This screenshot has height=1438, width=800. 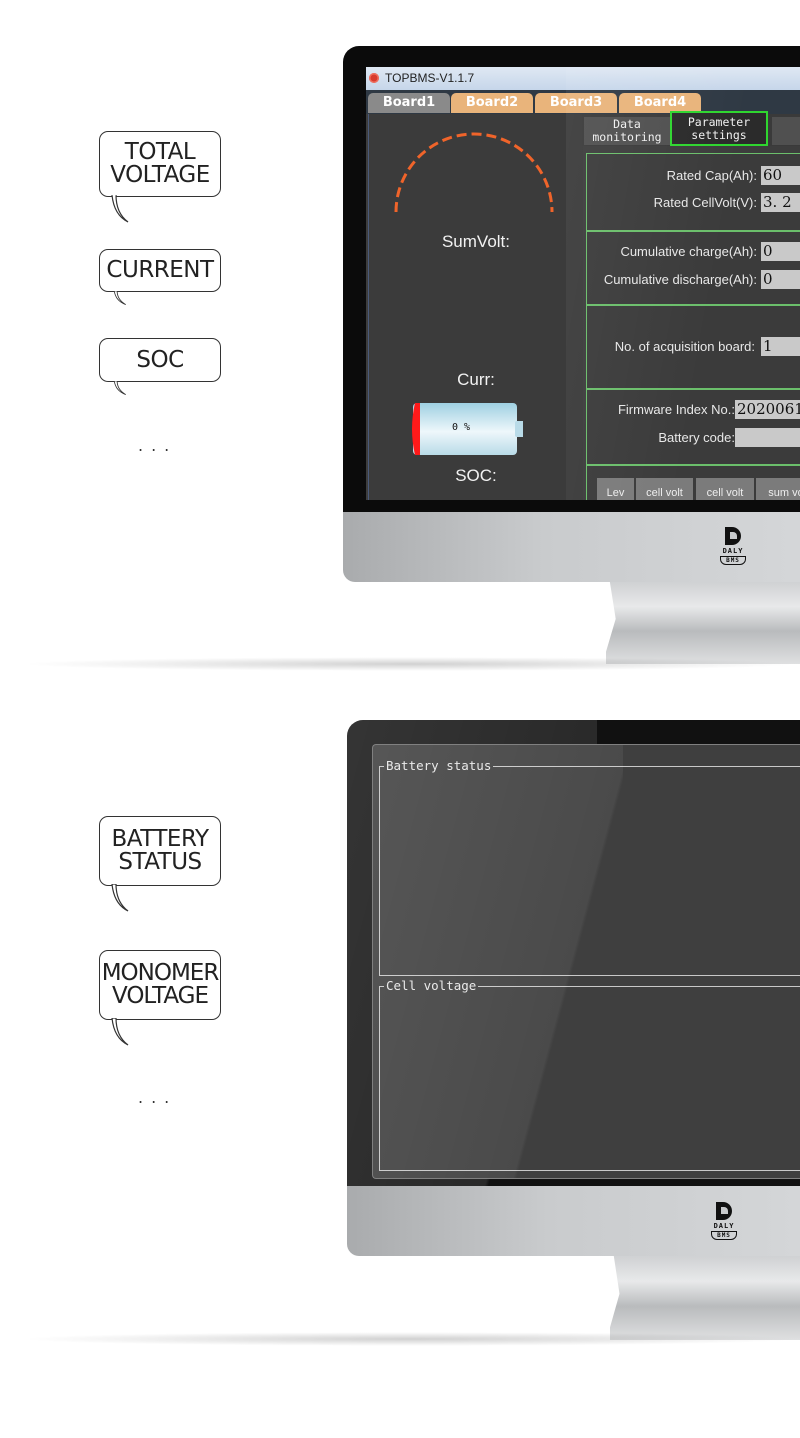 I want to click on firmware-input: 2020061, so click(x=767, y=409).